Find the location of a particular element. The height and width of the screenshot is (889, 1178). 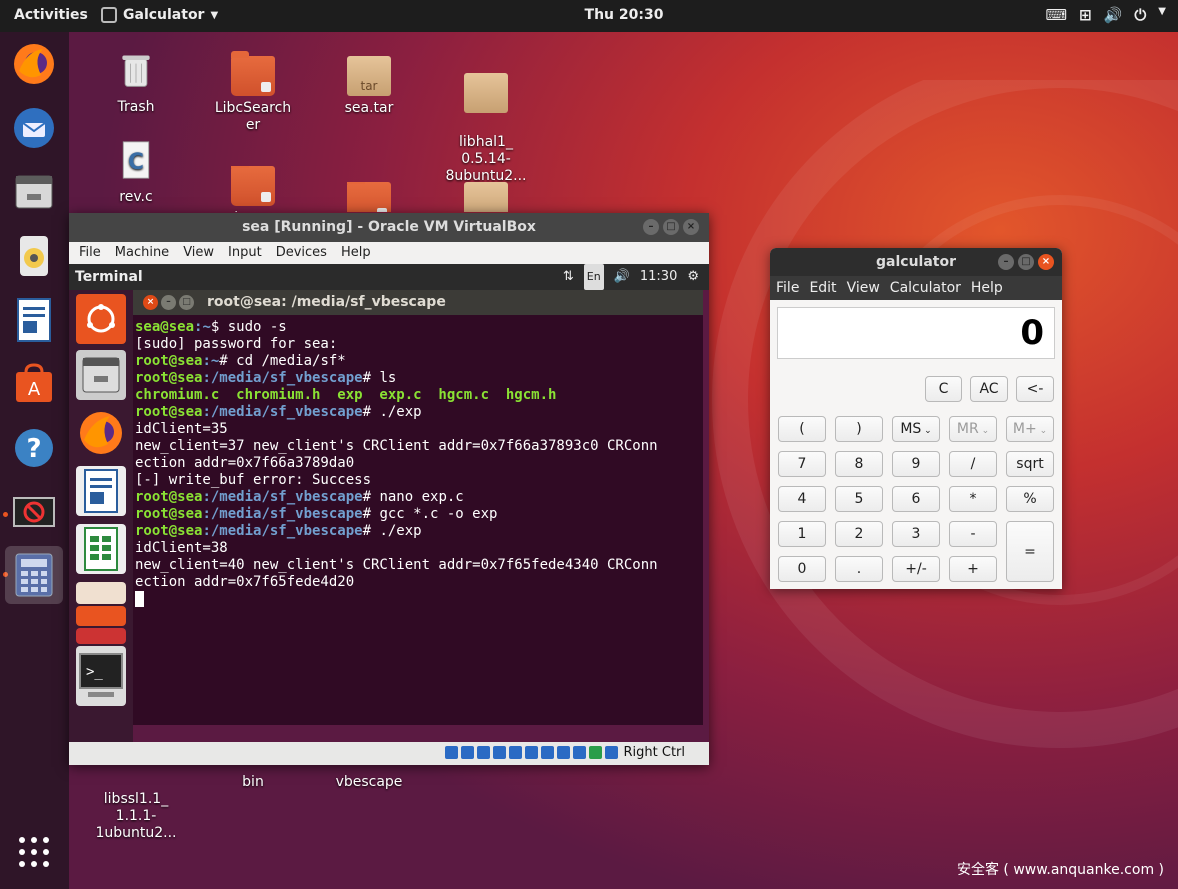

network-transfer-icon: ⇅ is located at coordinates (568, 277).